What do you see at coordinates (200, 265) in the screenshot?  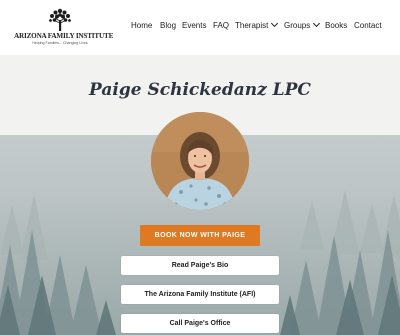 I see `read-bio-button: Read Paige's Bio` at bounding box center [200, 265].